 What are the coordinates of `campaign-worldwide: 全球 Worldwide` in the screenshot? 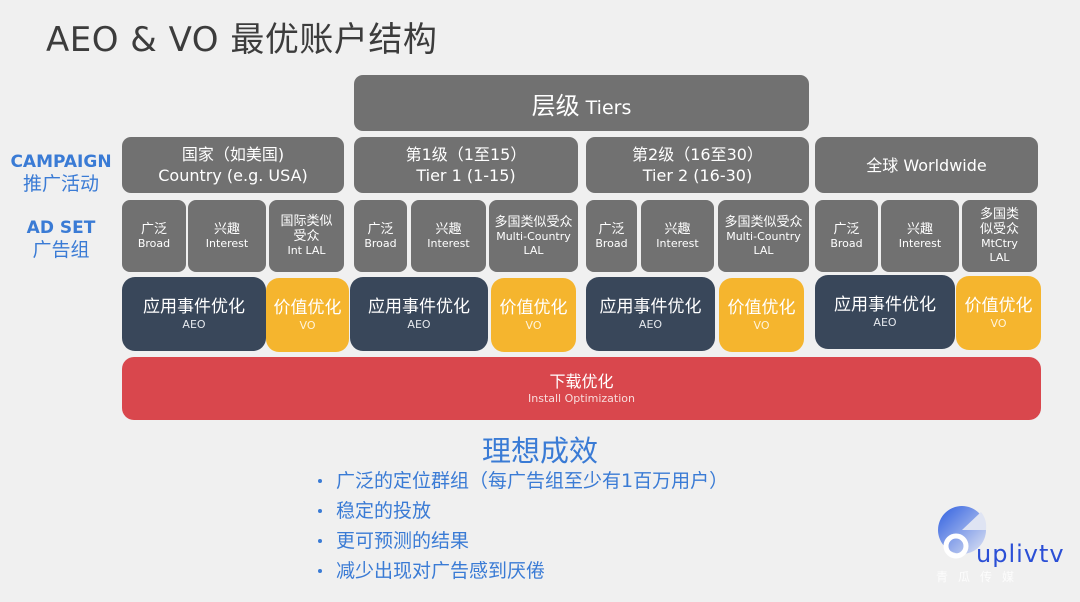 It's located at (926, 165).